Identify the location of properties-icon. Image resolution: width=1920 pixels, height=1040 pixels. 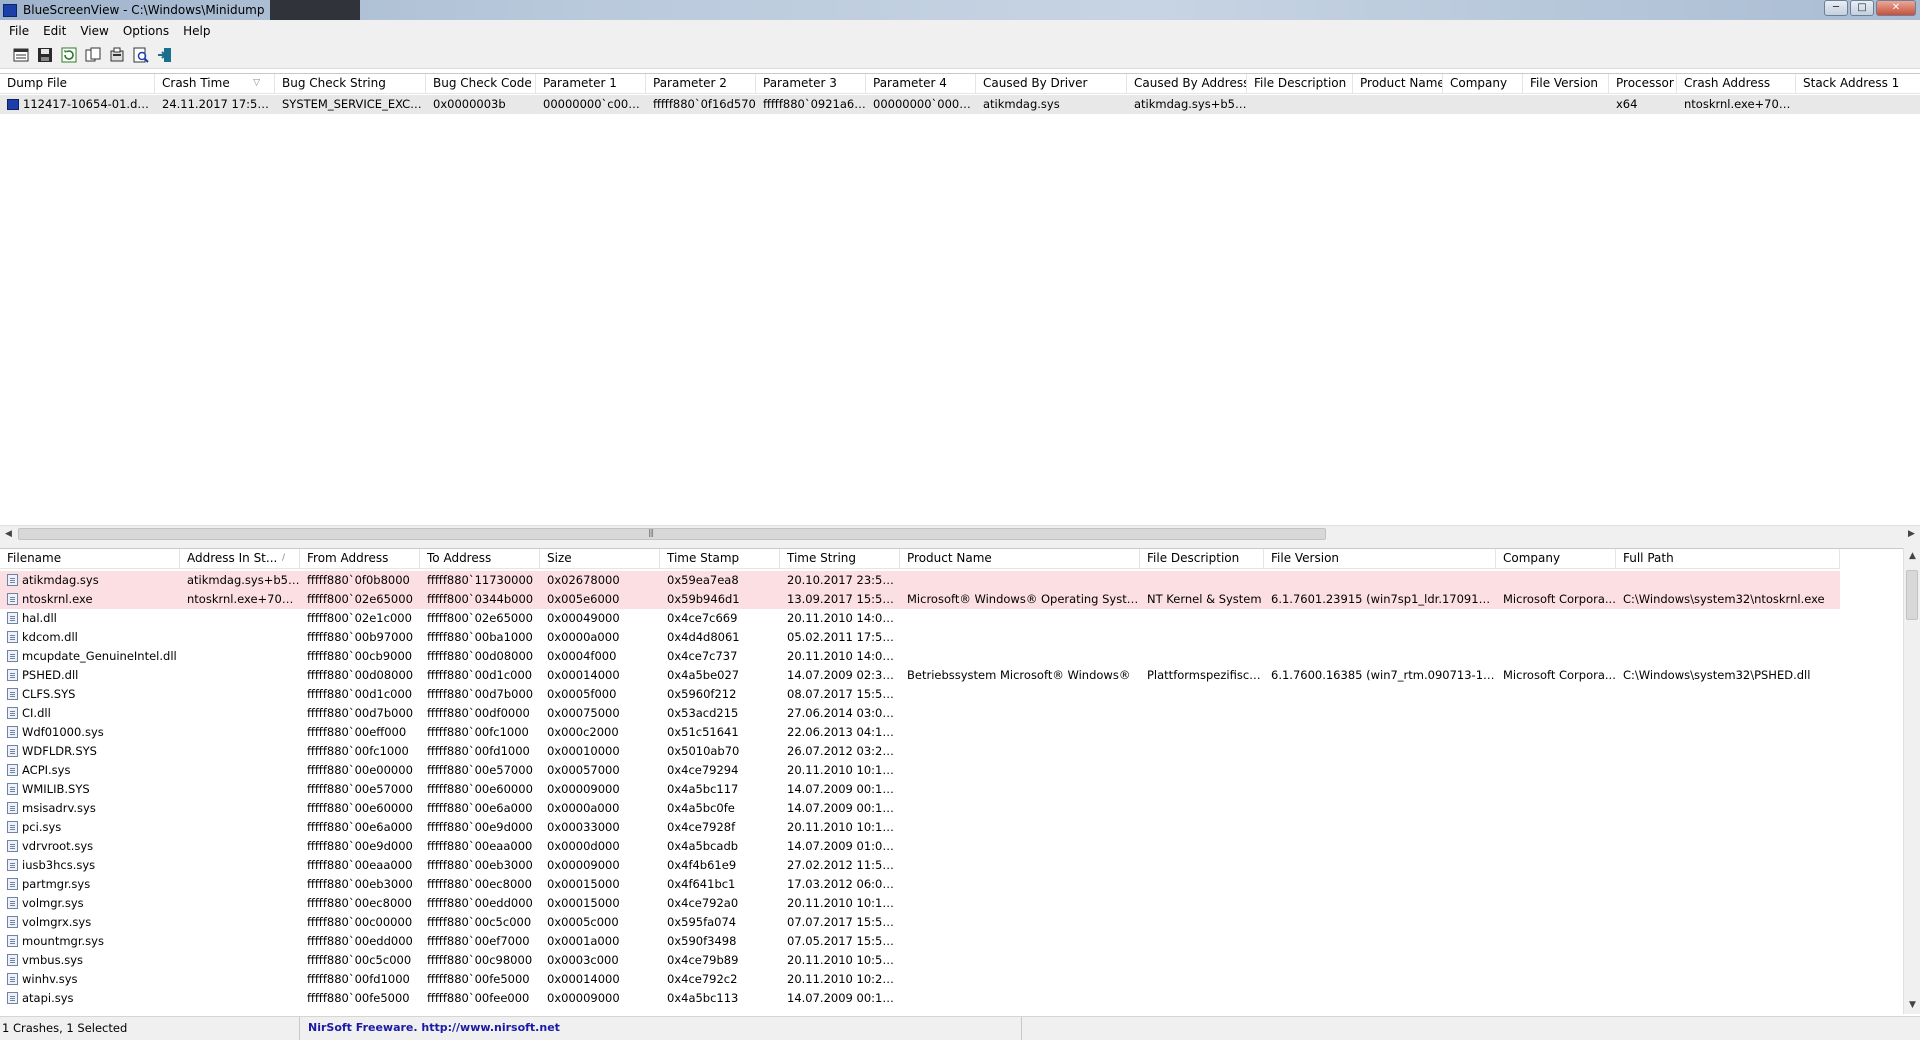
(21, 55).